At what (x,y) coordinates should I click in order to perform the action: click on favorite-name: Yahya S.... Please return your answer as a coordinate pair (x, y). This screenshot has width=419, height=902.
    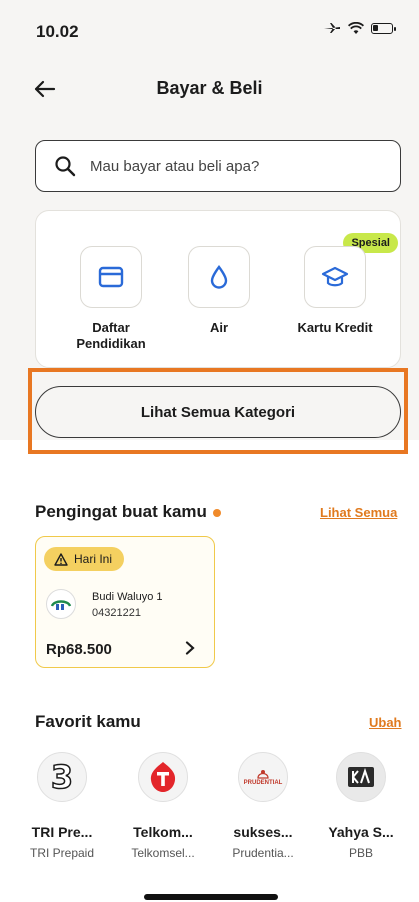
    Looking at the image, I should click on (361, 832).